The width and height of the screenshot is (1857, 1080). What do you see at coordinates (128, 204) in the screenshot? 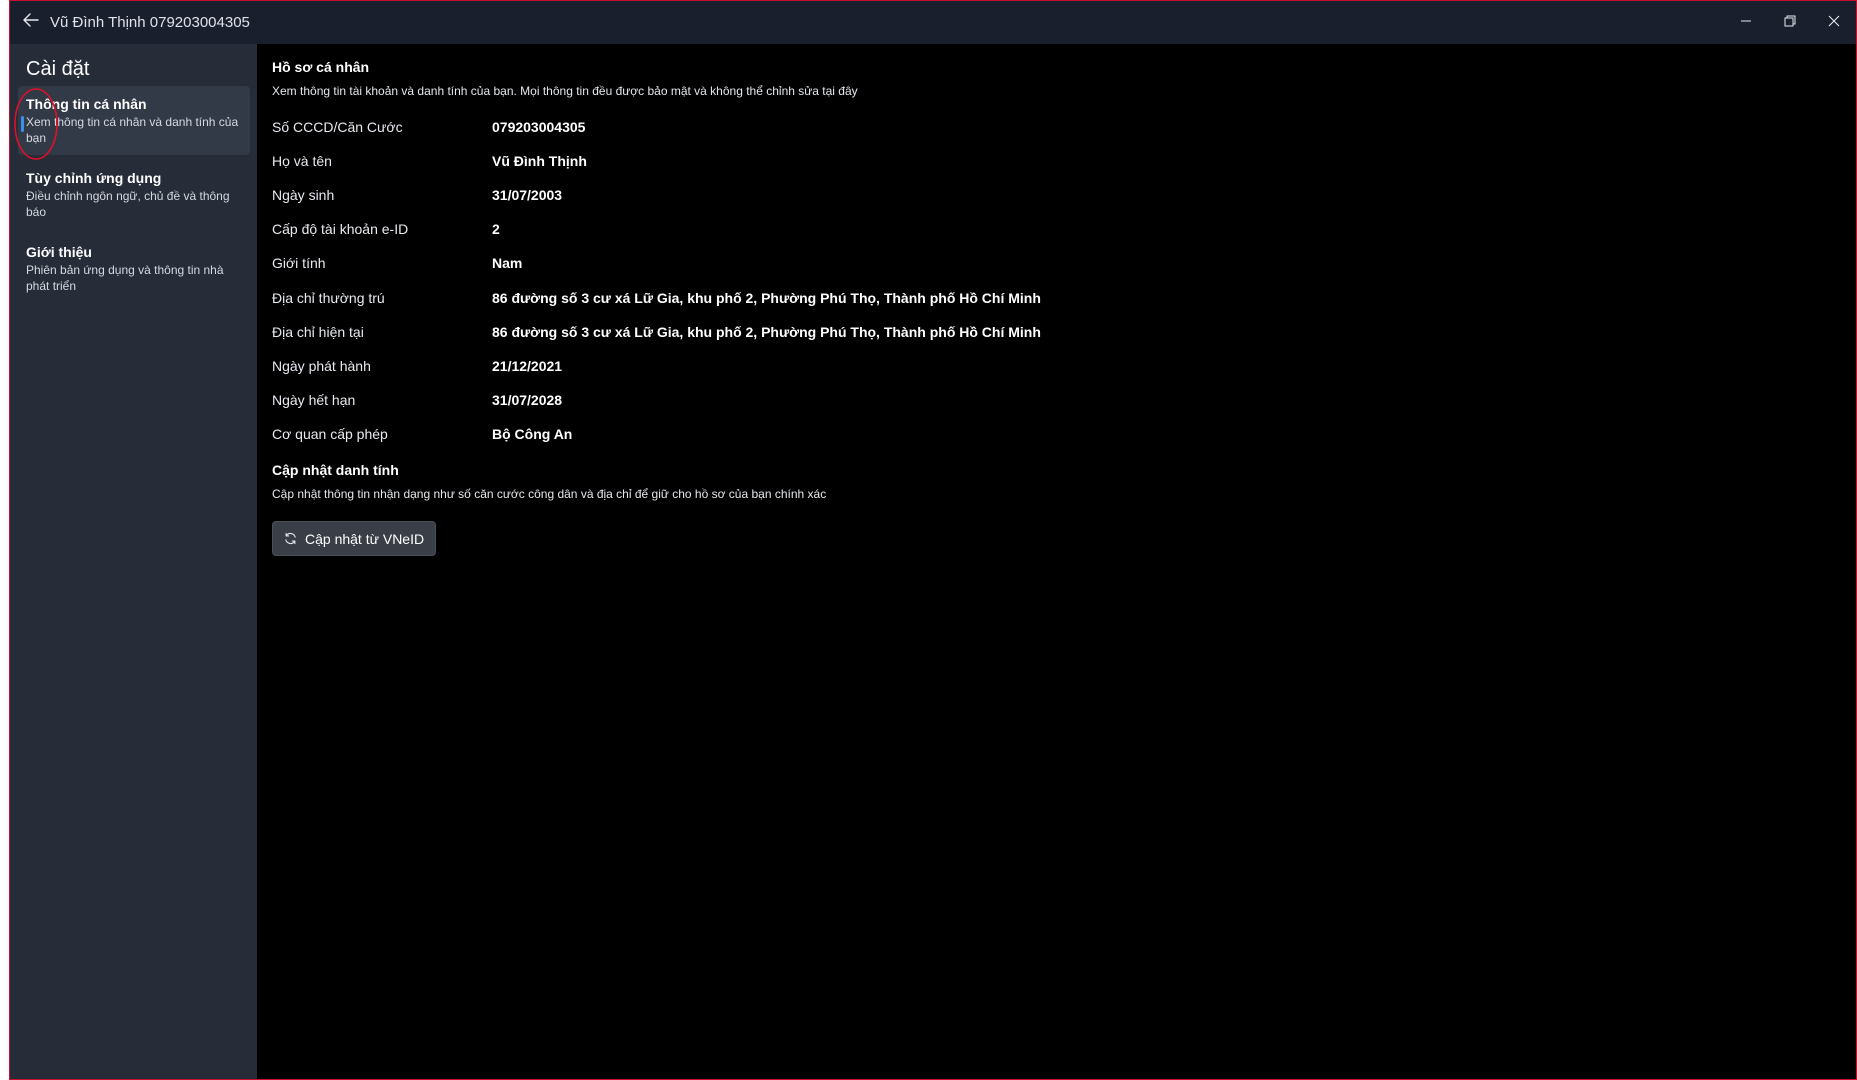
I see `sidebar-item-desc: Điều chỉnh ngôn ngữ, chủ đề và thông báo` at bounding box center [128, 204].